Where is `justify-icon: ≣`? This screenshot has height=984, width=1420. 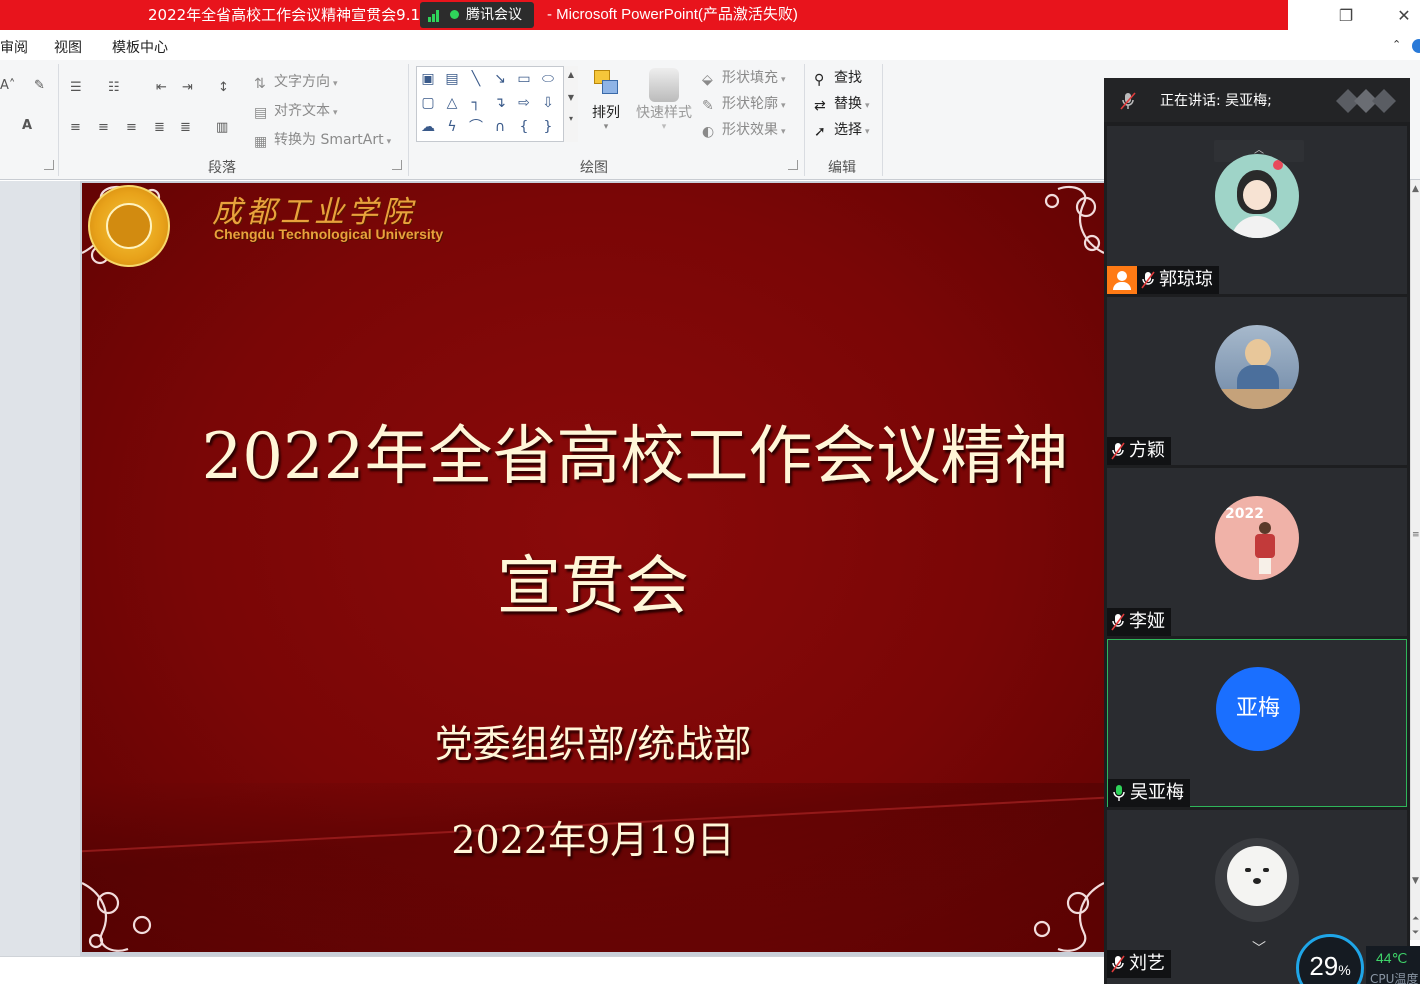 justify-icon: ≣ is located at coordinates (159, 127).